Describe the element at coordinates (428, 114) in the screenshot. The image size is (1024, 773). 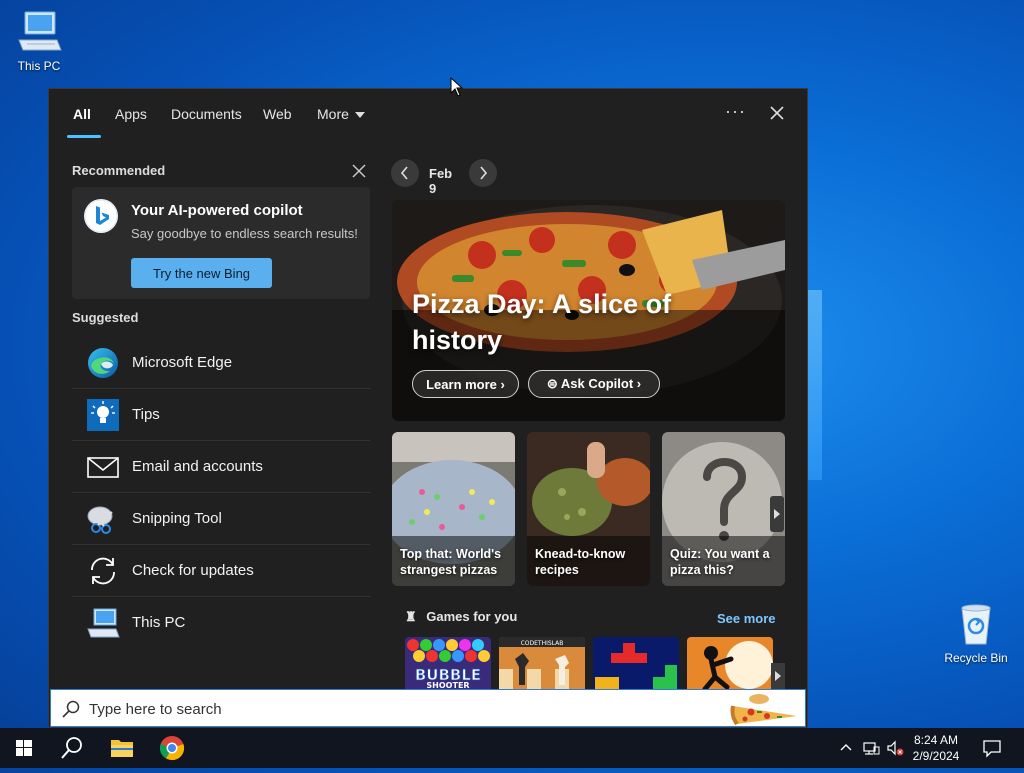
I see `search-tabs: All Apps Documents Web More ···` at that location.